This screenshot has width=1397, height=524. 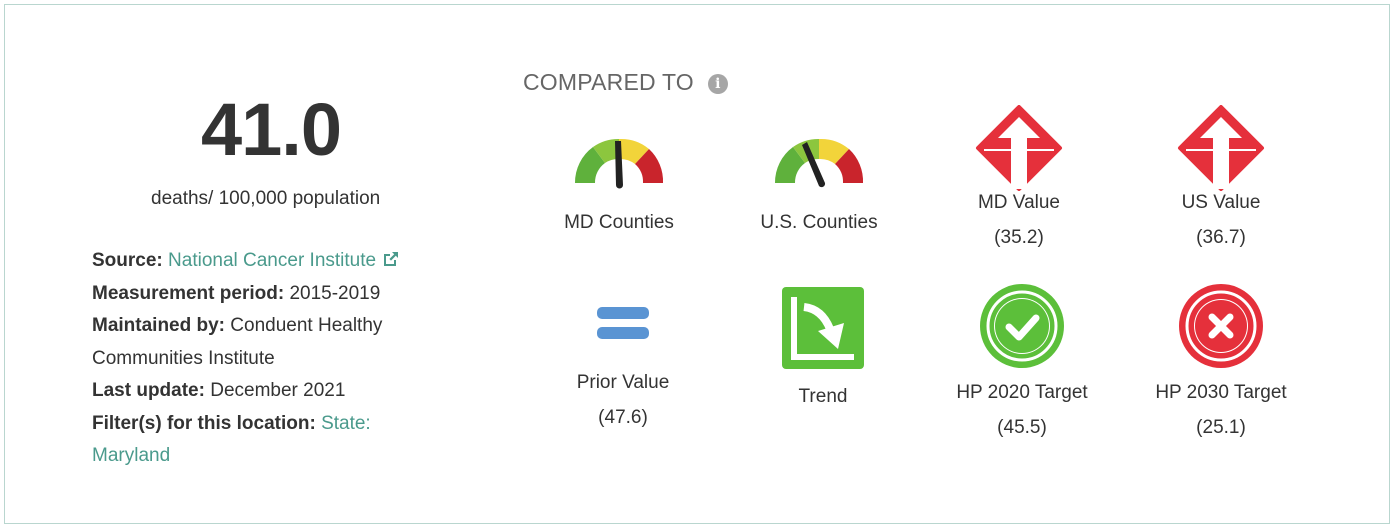 What do you see at coordinates (1221, 326) in the screenshot?
I see `red-x-icon` at bounding box center [1221, 326].